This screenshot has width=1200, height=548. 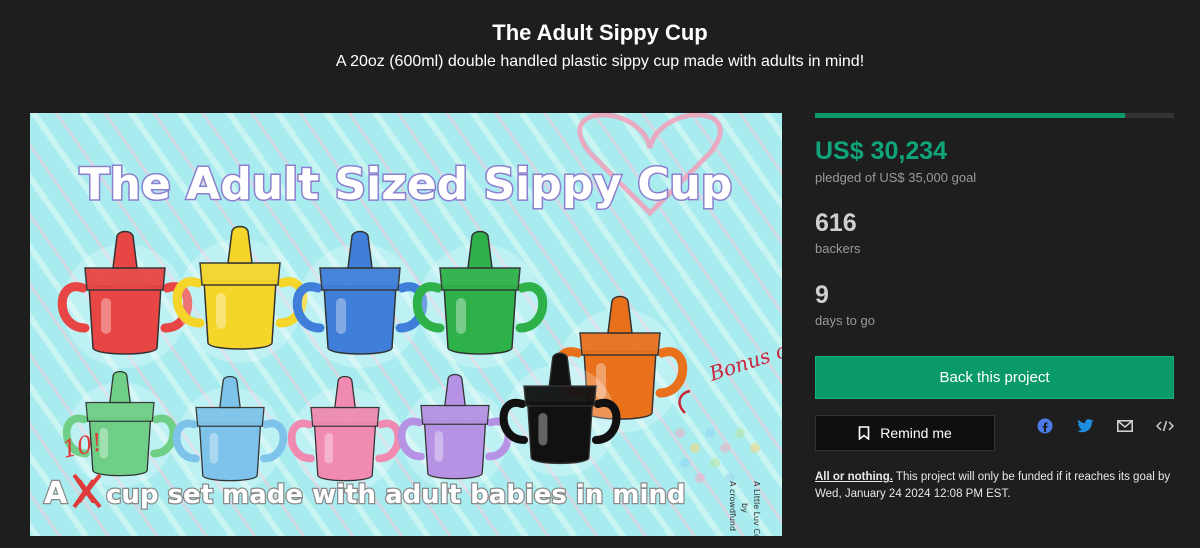 What do you see at coordinates (600, 32) in the screenshot?
I see `project-title: The Adult Sippy Cup` at bounding box center [600, 32].